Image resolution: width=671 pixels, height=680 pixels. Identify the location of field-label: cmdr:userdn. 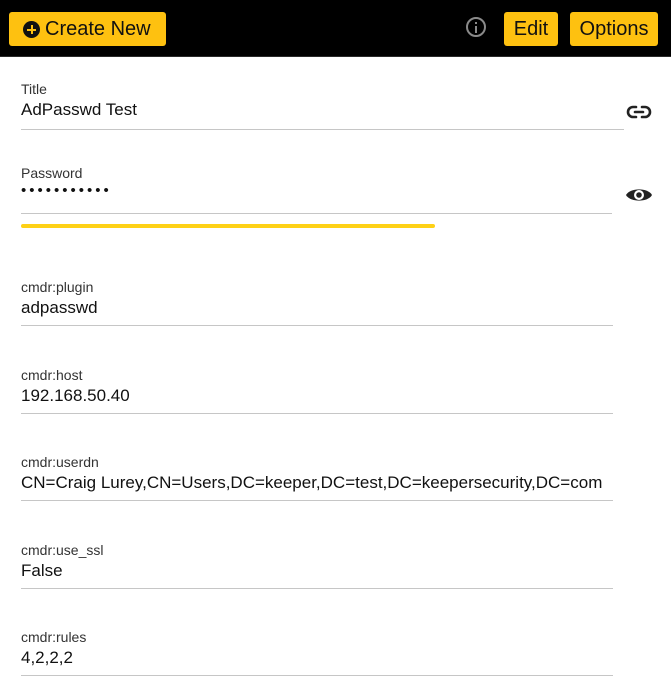
(60, 462).